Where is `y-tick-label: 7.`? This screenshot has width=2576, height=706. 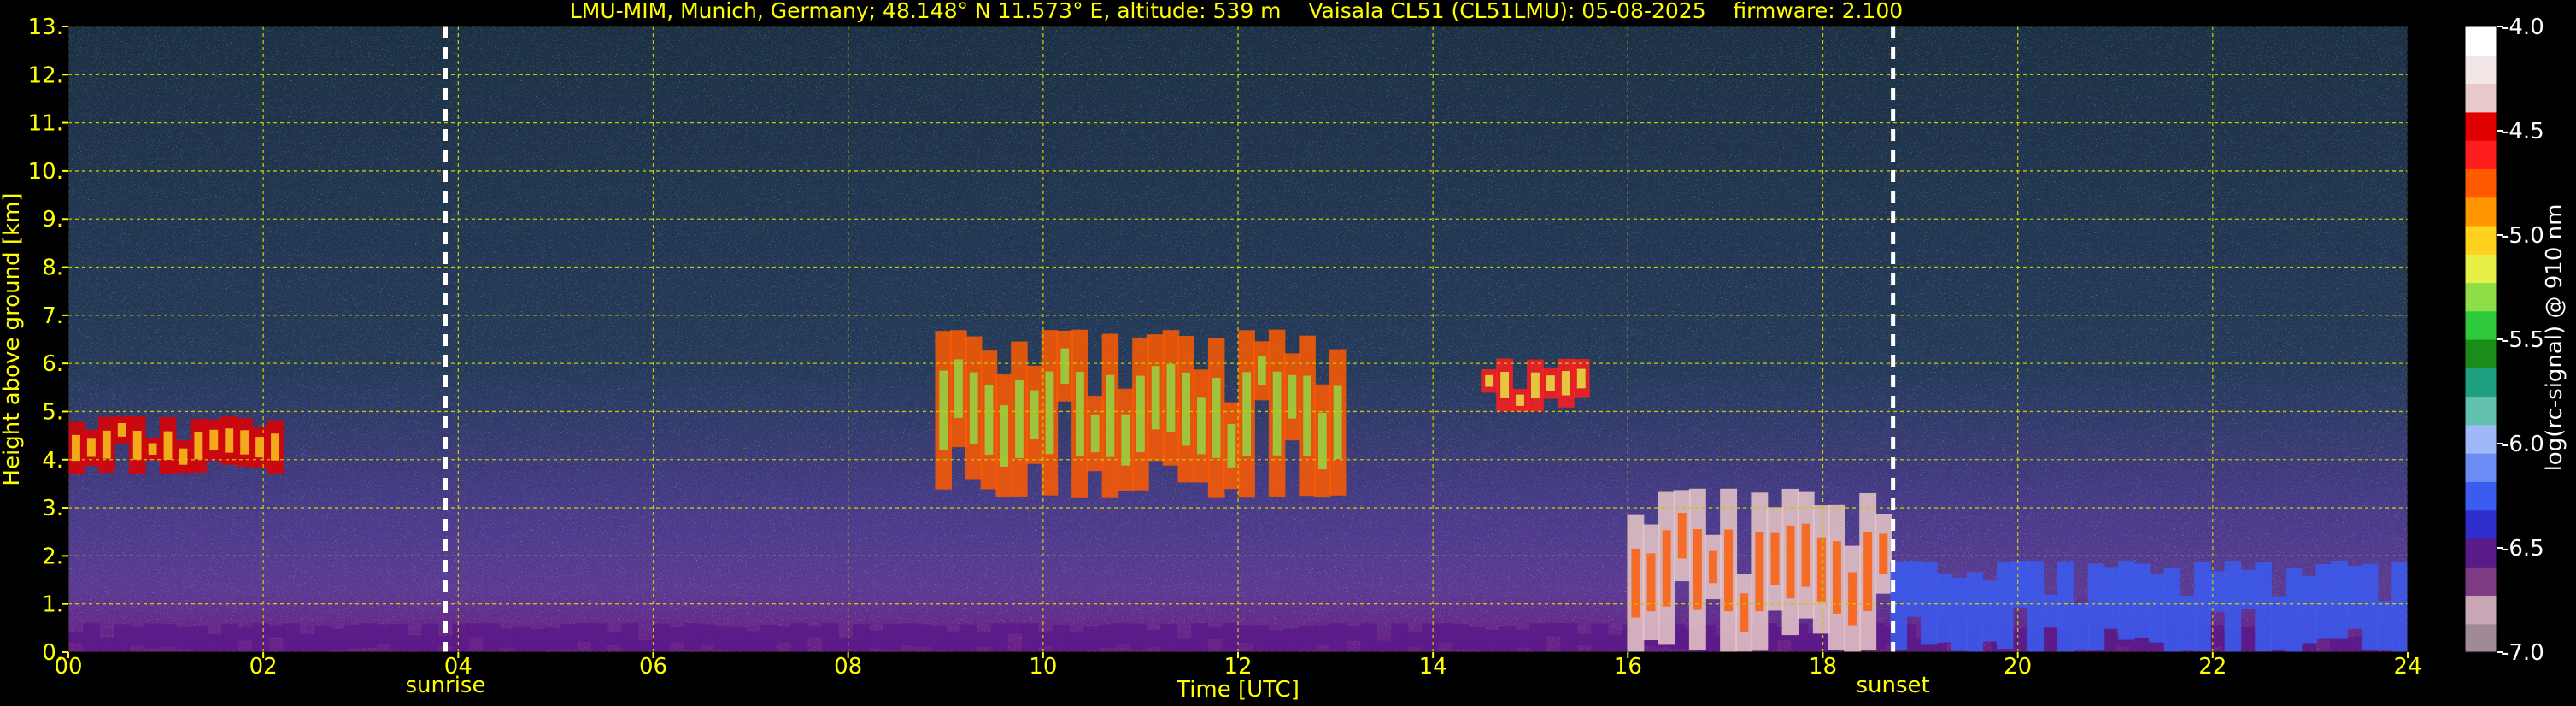
y-tick-label: 7. is located at coordinates (52, 316).